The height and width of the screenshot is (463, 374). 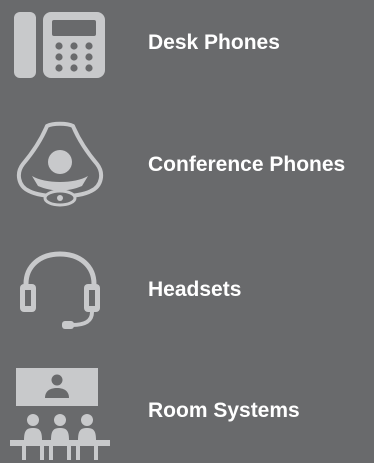 What do you see at coordinates (214, 42) in the screenshot?
I see `menu-item-label: Desk Phones` at bounding box center [214, 42].